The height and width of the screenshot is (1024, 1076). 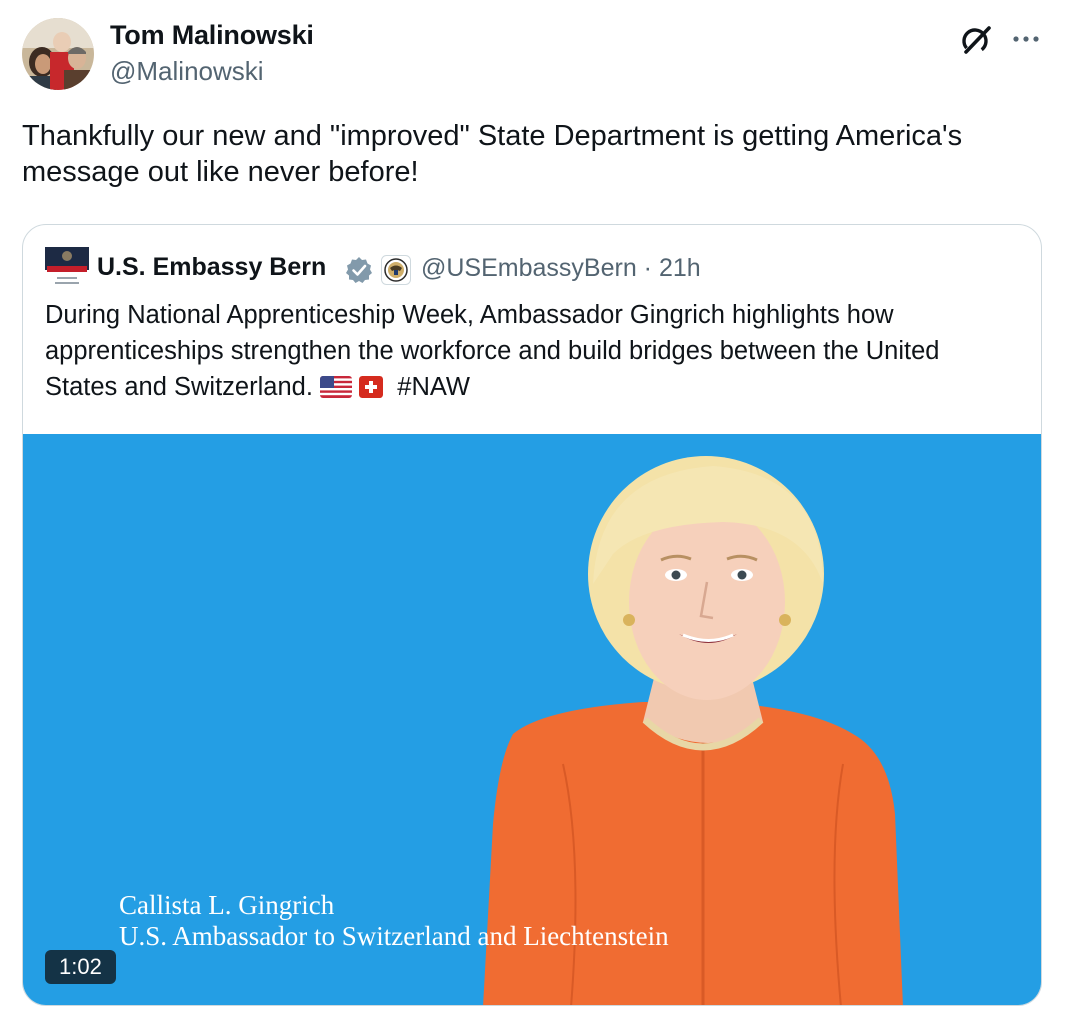 What do you see at coordinates (211, 267) in the screenshot?
I see `quoted-display-name: U.S. Embassy Bern` at bounding box center [211, 267].